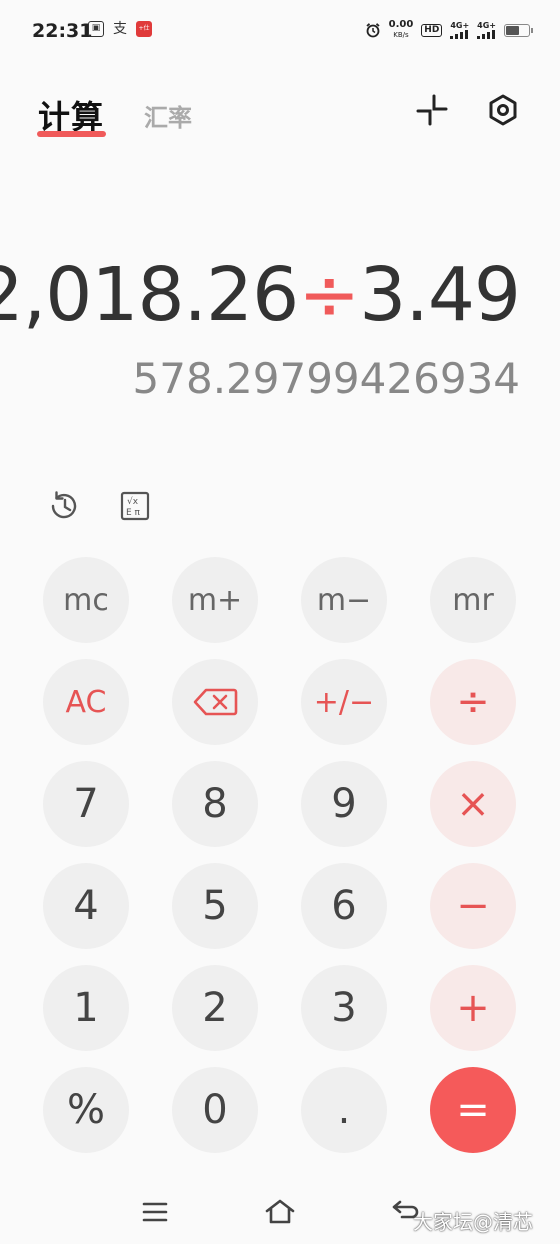  I want to click on status-right-icons: 0.00 KB/s HD 4G+ 4G+, so click(449, 30).